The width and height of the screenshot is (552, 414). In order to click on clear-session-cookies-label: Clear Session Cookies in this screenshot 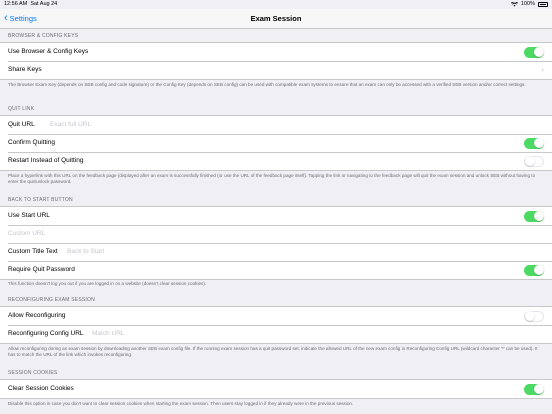, I will do `click(41, 388)`.